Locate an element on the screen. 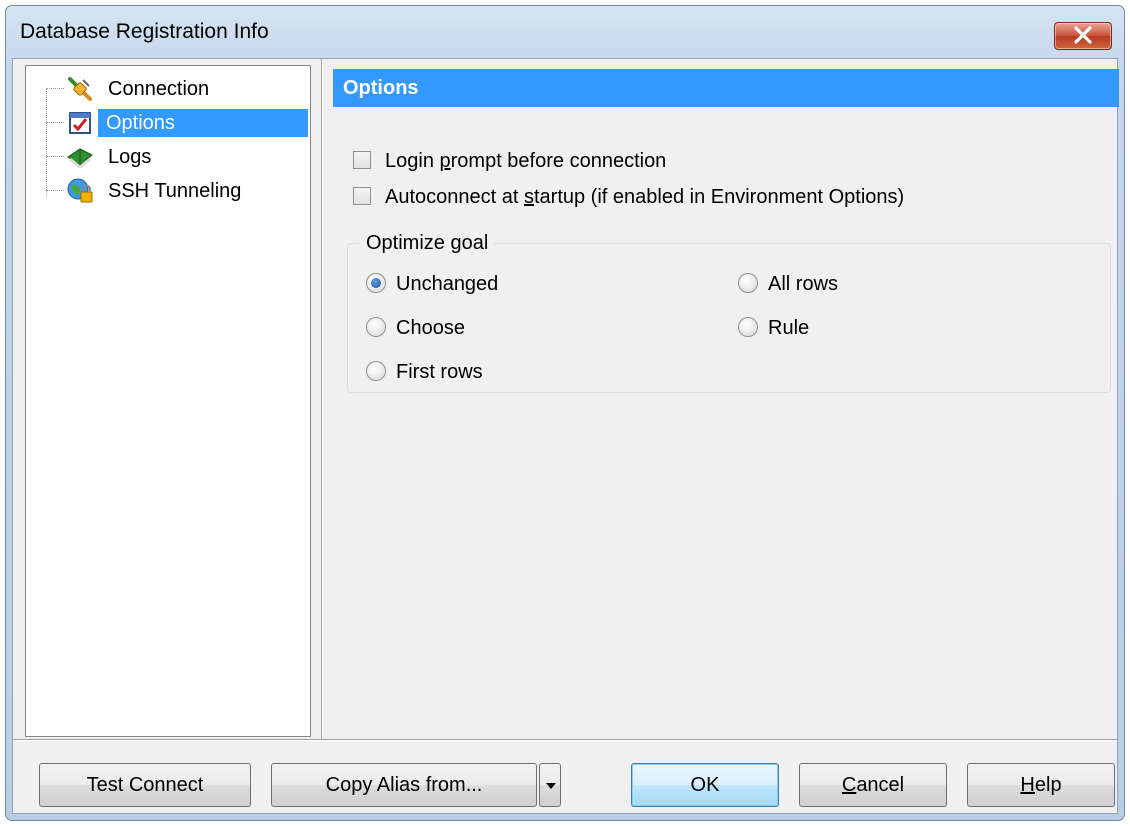  options-checklist-icon is located at coordinates (80, 123).